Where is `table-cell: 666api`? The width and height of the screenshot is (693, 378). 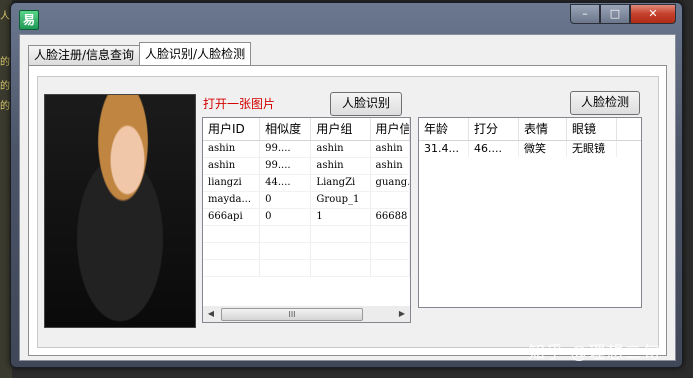
table-cell: 666api is located at coordinates (232, 217).